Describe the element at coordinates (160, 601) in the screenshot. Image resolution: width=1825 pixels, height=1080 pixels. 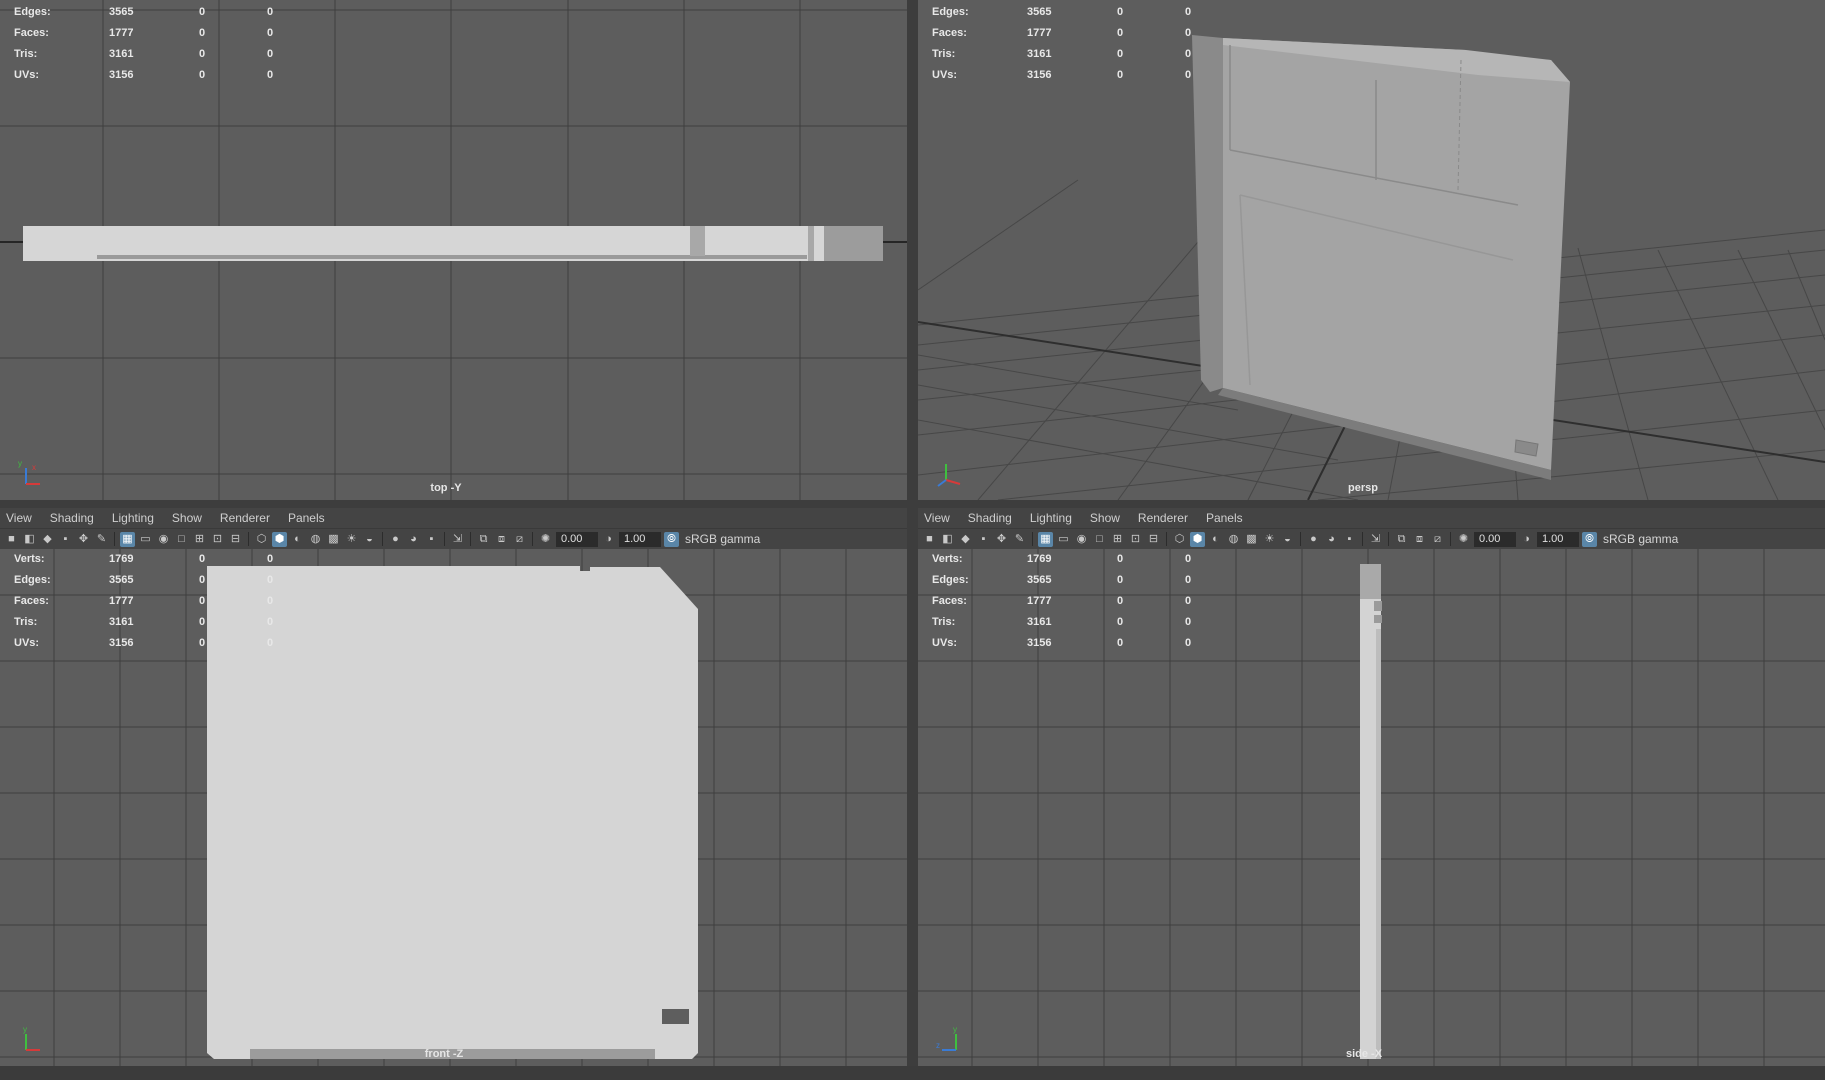
I see `hud-row-faces: Faces: 1777 0 0` at that location.